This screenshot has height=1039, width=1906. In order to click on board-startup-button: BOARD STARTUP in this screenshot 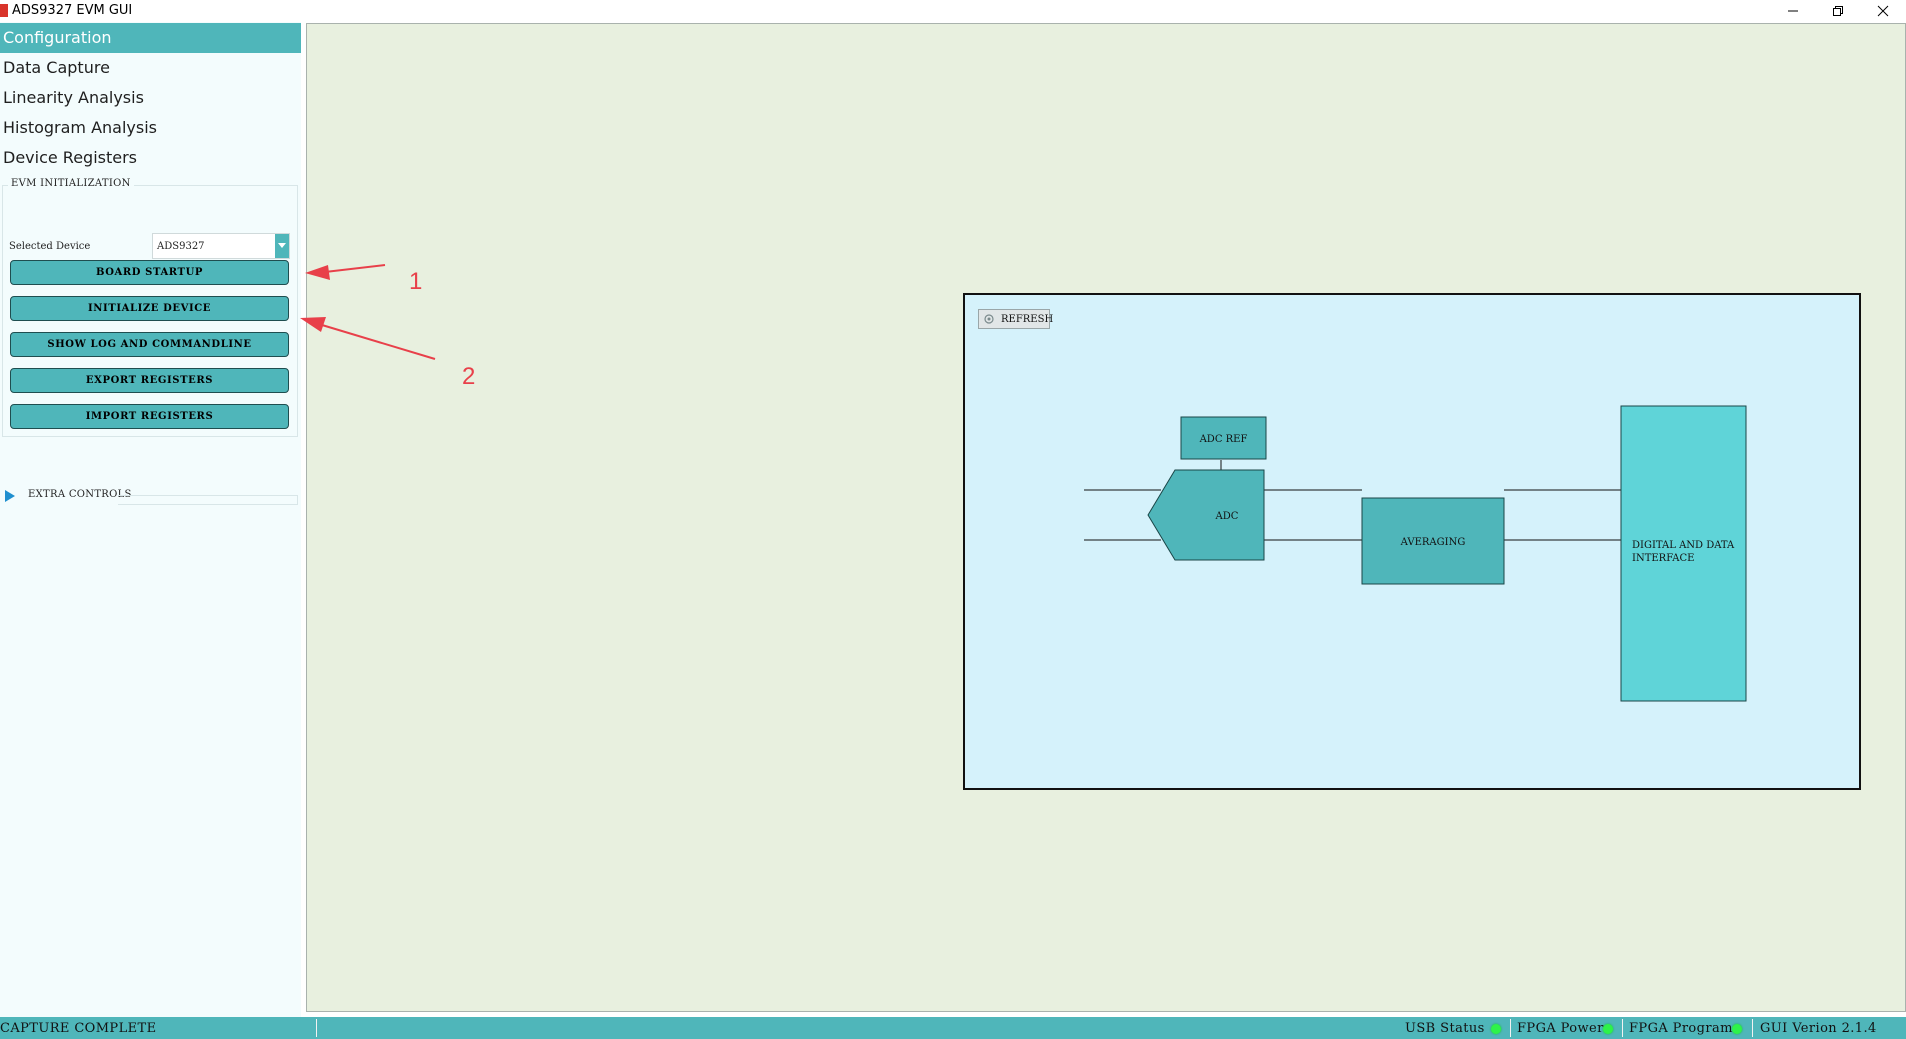, I will do `click(149, 272)`.